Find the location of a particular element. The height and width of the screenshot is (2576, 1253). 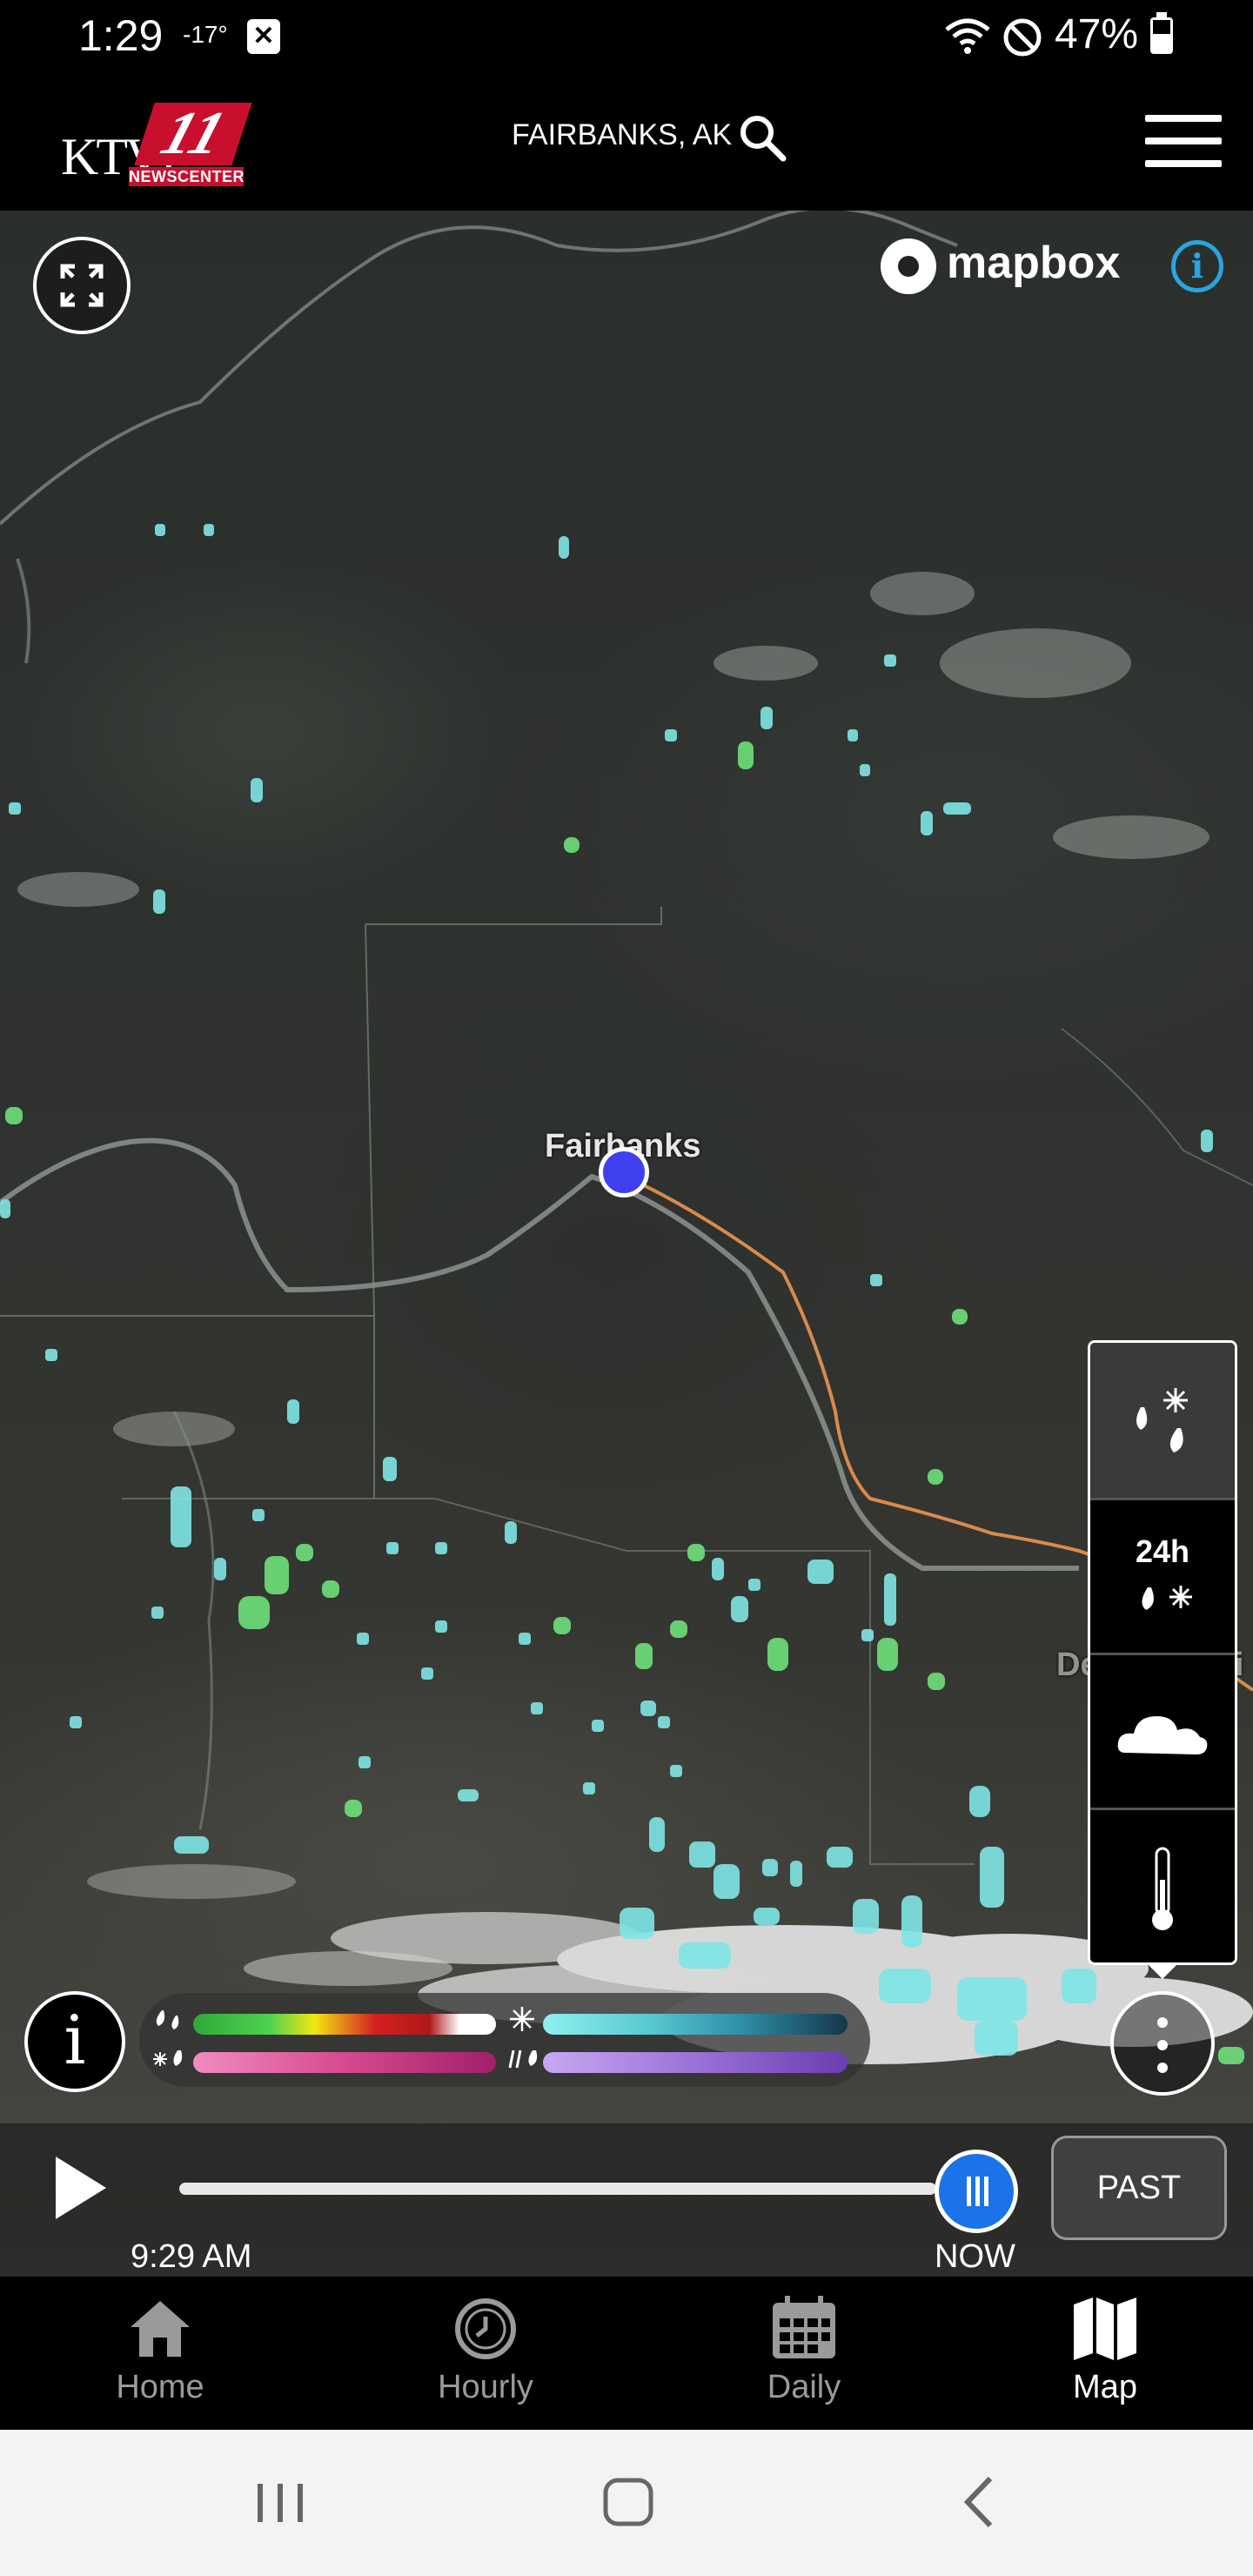

expand-icon is located at coordinates (82, 285).